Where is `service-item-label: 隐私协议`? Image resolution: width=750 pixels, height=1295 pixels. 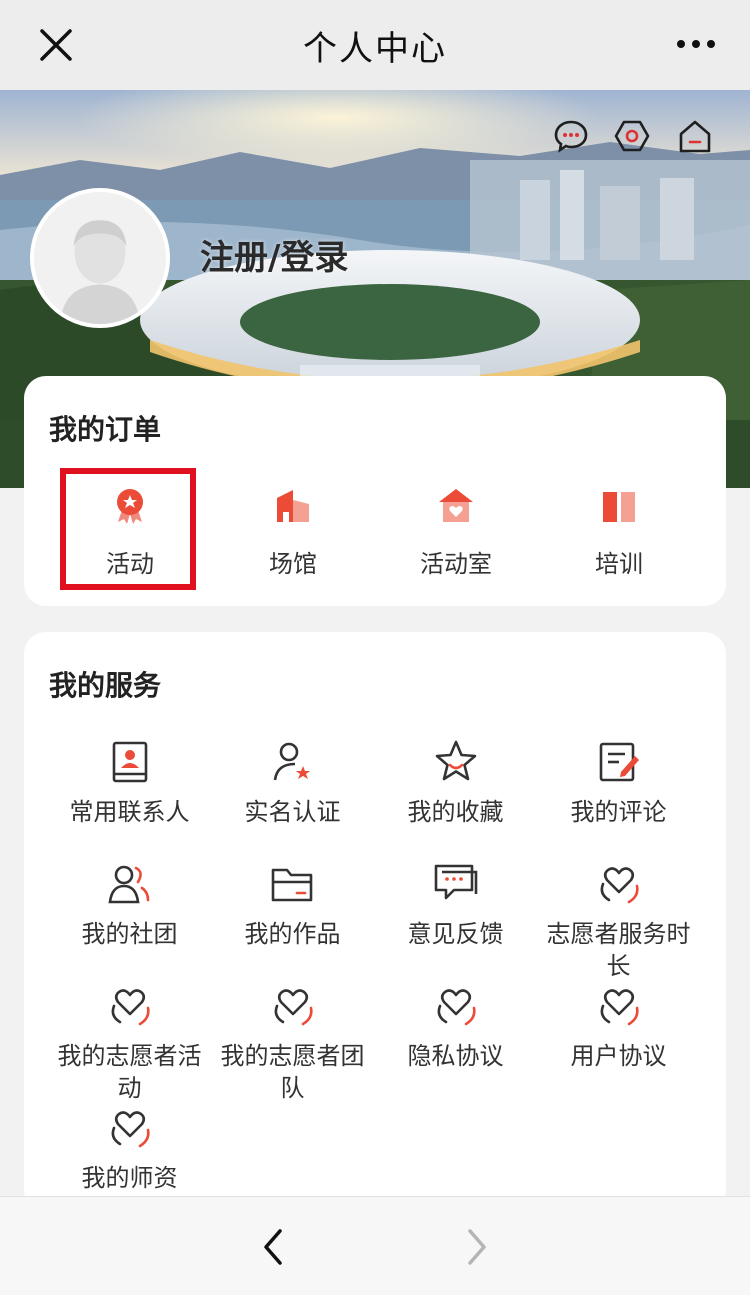 service-item-label: 隐私协议 is located at coordinates (455, 1056).